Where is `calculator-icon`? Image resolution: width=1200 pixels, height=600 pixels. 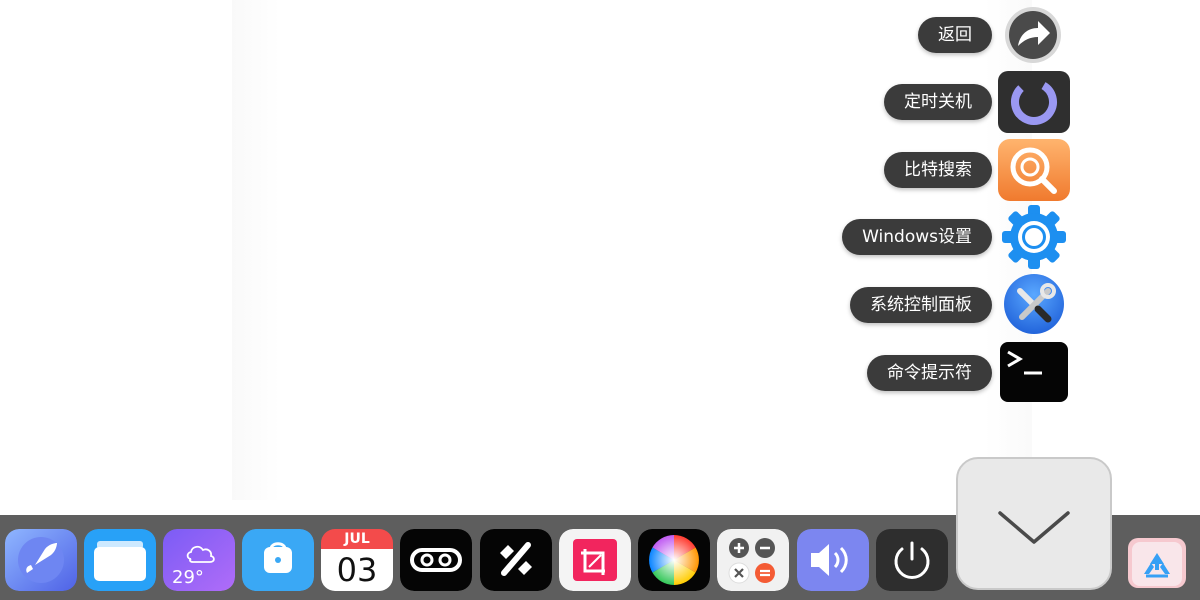 calculator-icon is located at coordinates (753, 560).